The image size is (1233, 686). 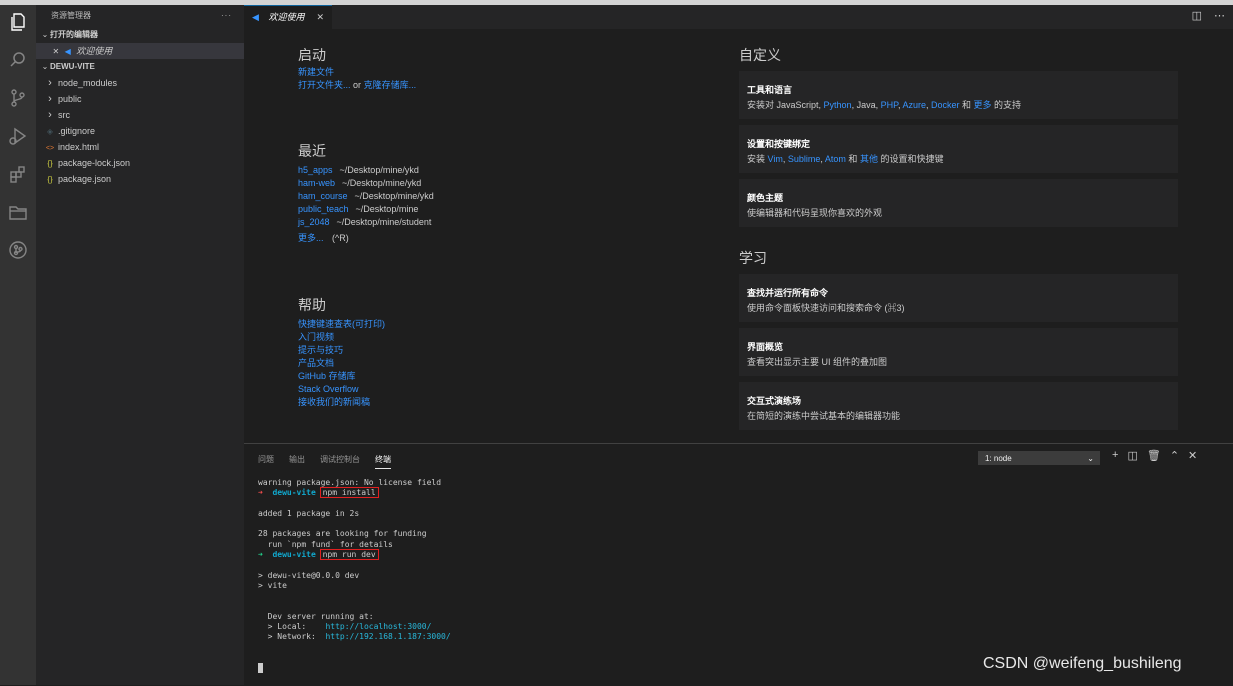 What do you see at coordinates (56, 51) in the screenshot?
I see `close-icon: ✕` at bounding box center [56, 51].